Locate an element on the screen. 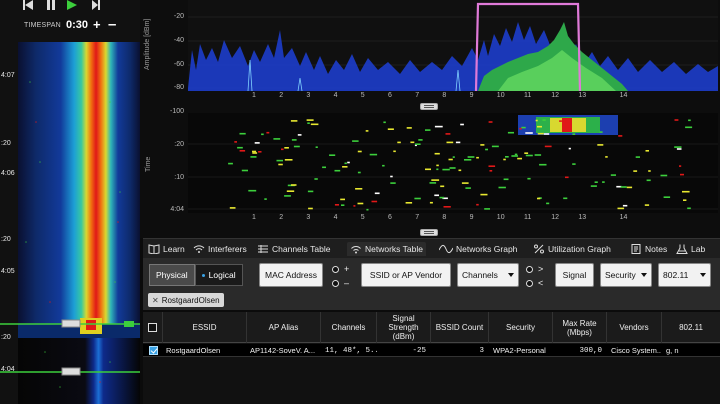 The image size is (720, 404). remove-filter-radio is located at coordinates (335, 283).